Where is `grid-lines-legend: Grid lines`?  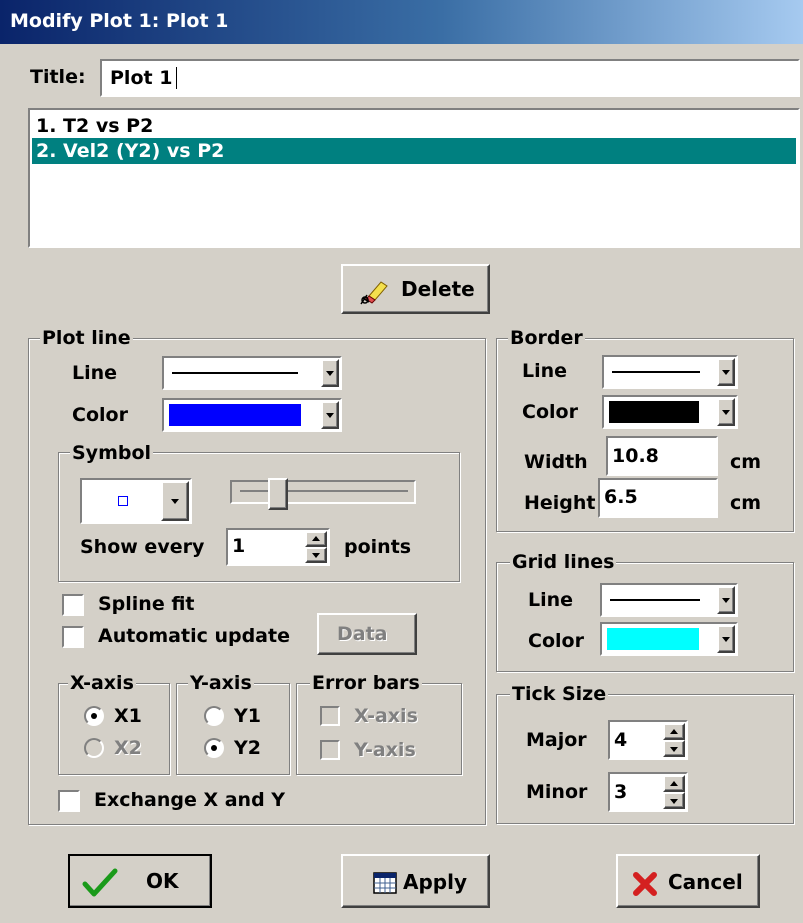
grid-lines-legend: Grid lines is located at coordinates (563, 562).